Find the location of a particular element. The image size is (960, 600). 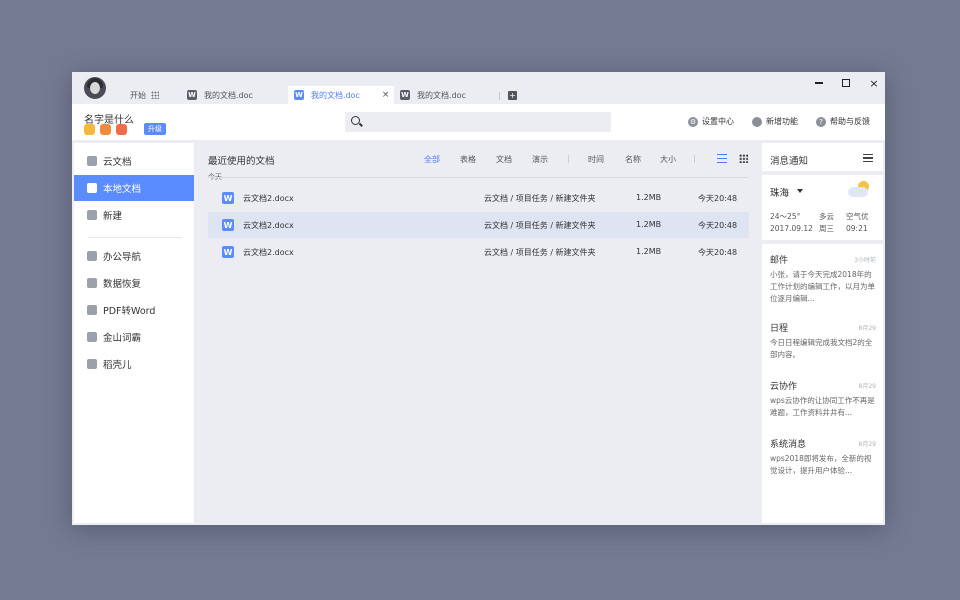

minimize-icon is located at coordinates (819, 83).